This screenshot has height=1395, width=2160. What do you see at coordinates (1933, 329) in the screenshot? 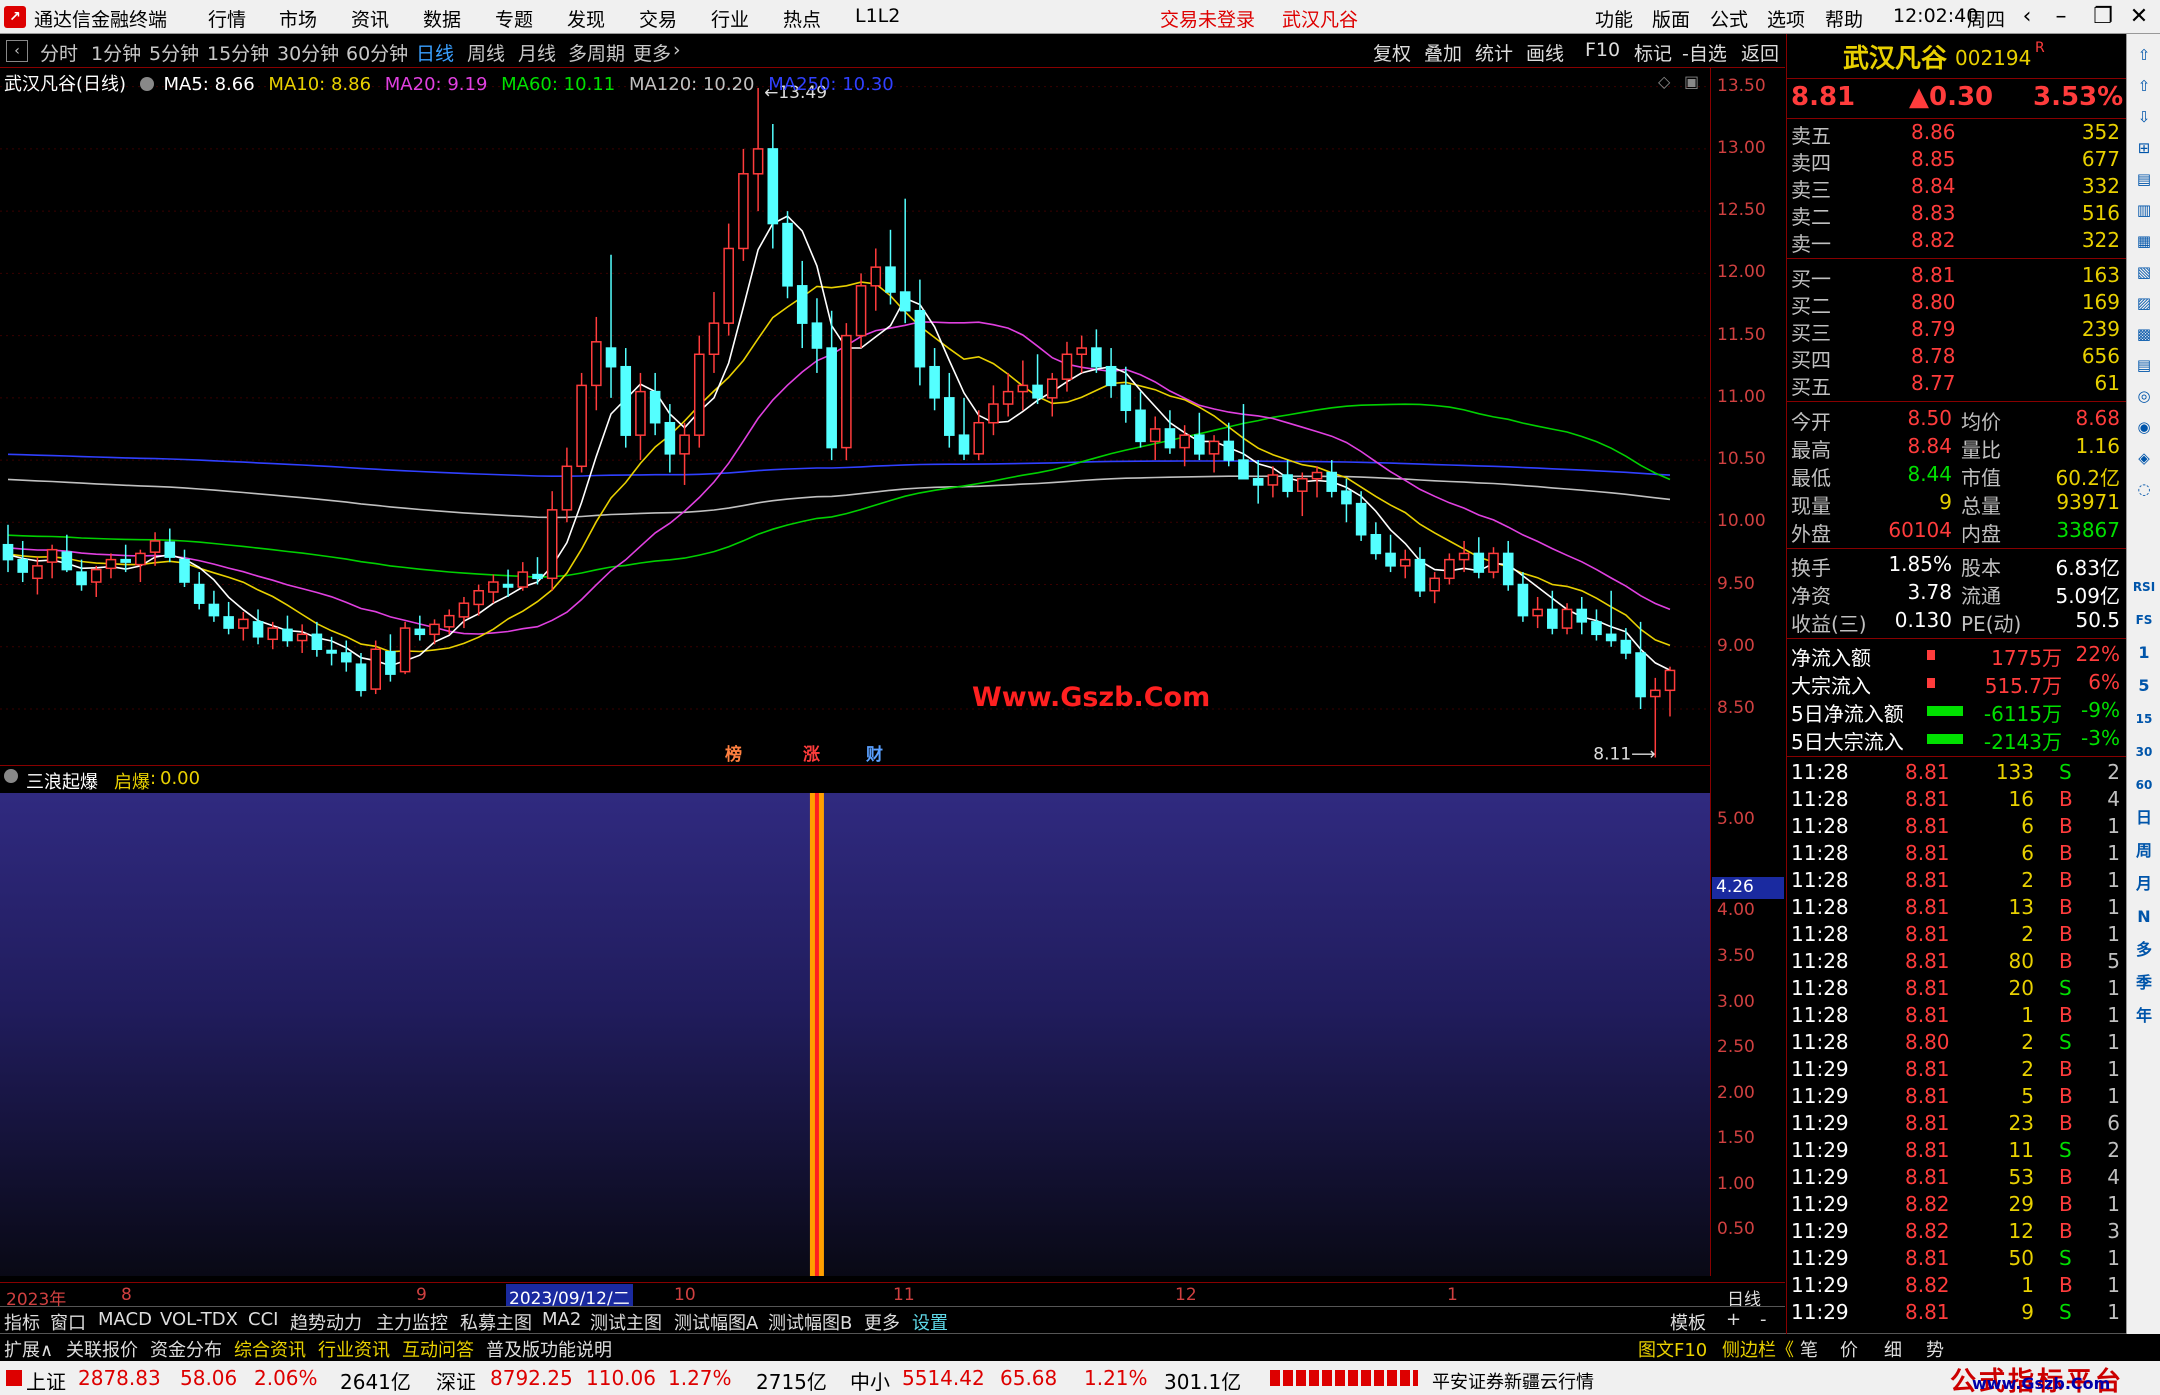
I see `bid-price-2: 8.79` at bounding box center [1933, 329].